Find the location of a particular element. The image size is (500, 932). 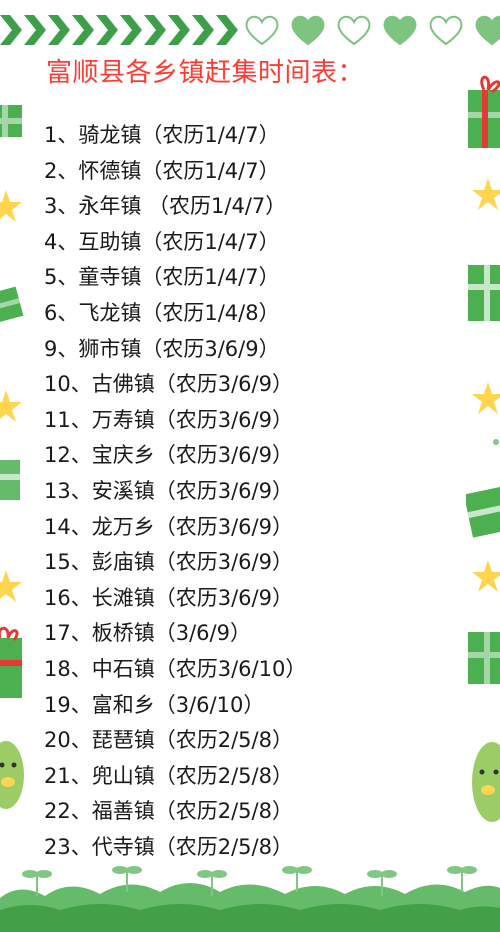

list-item: 11、万寿镇（农历3/6/9） is located at coordinates (168, 419).